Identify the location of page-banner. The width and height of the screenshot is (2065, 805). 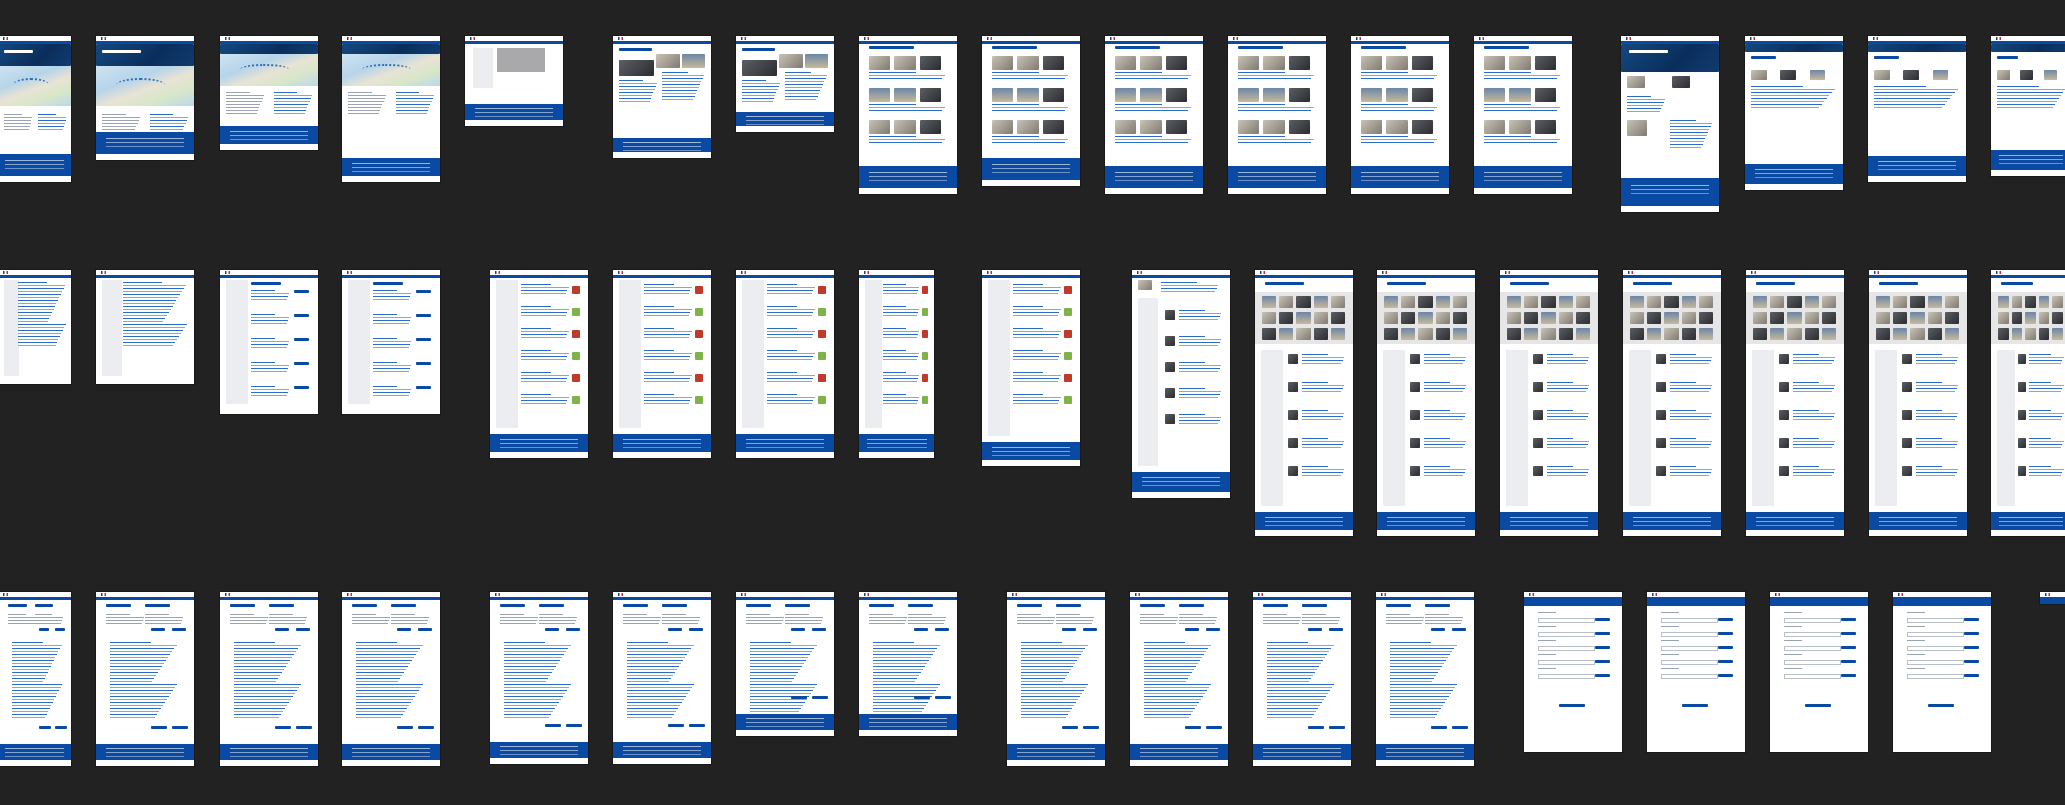
(2028, 48).